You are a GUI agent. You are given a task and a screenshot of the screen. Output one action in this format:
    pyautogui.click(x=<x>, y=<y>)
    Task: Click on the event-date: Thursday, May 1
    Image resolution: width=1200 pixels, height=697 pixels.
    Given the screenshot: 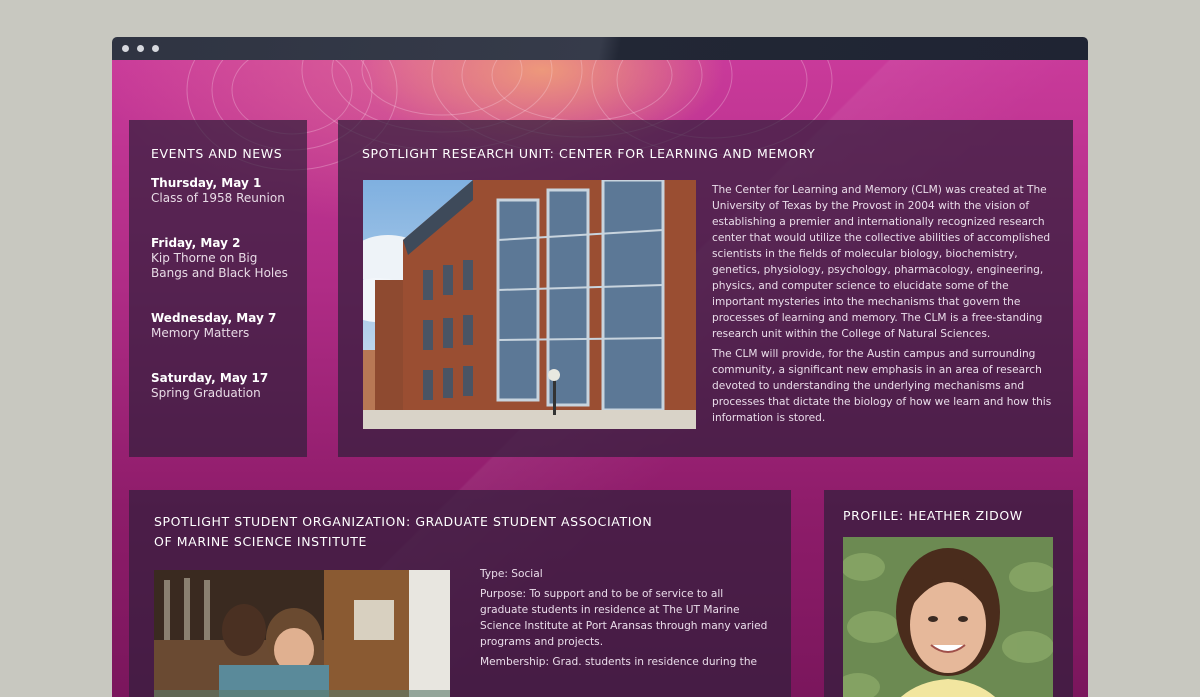 What is the action you would take?
    pyautogui.click(x=206, y=183)
    